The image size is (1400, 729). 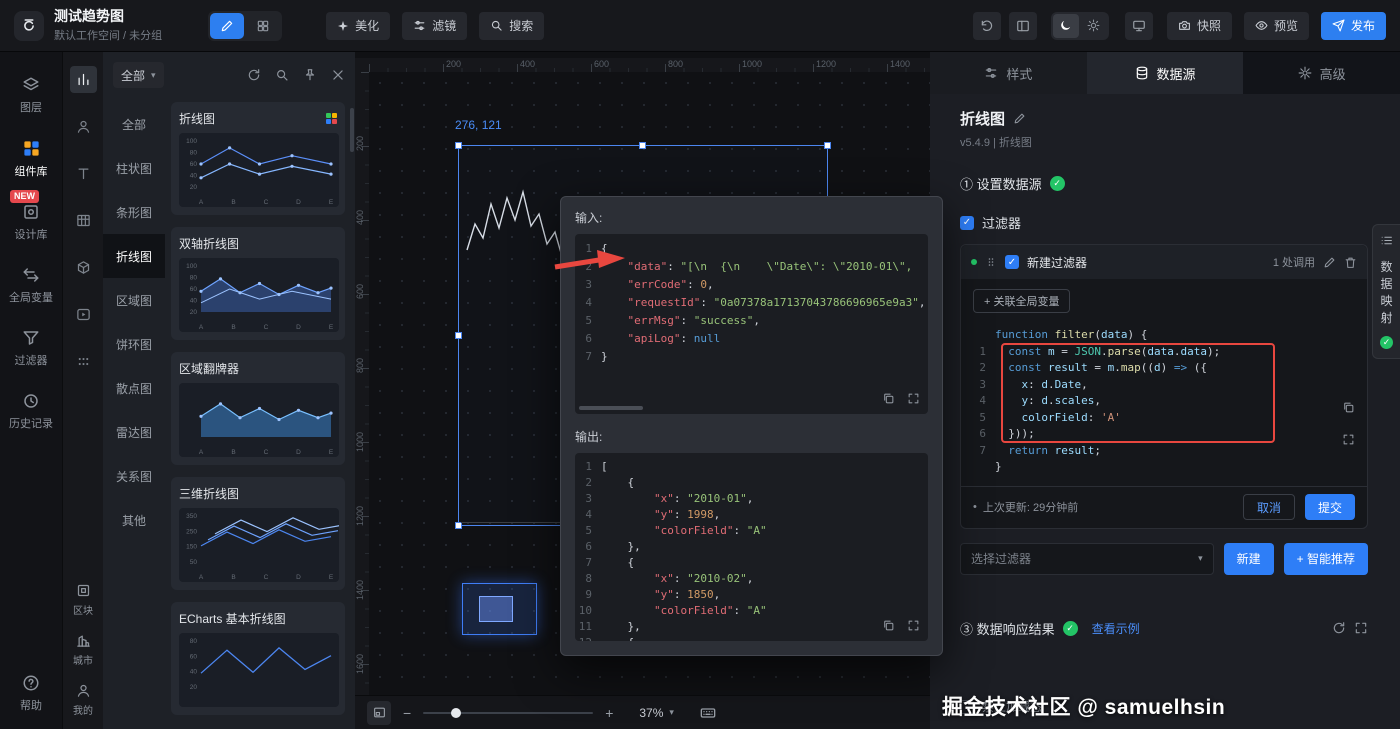 What do you see at coordinates (134, 476) in the screenshot?
I see `category-item-关系图: 关系图` at bounding box center [134, 476].